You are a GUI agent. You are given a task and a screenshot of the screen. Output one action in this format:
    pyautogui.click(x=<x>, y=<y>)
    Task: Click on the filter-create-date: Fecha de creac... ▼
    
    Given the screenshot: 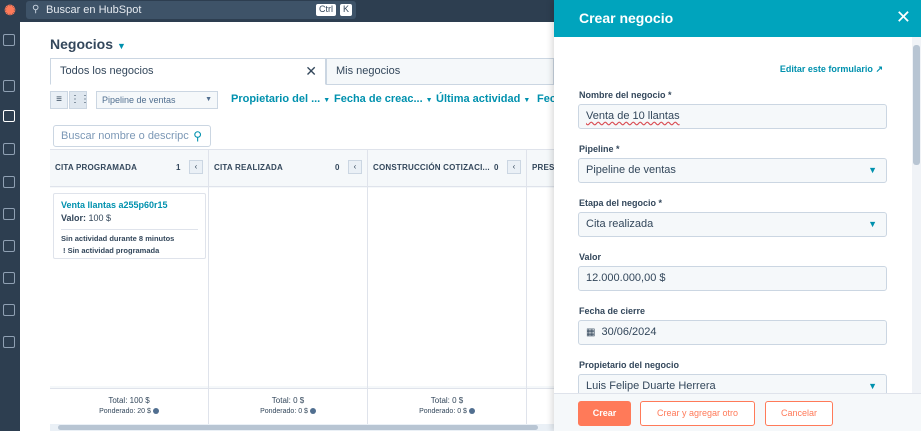 What is the action you would take?
    pyautogui.click(x=383, y=99)
    